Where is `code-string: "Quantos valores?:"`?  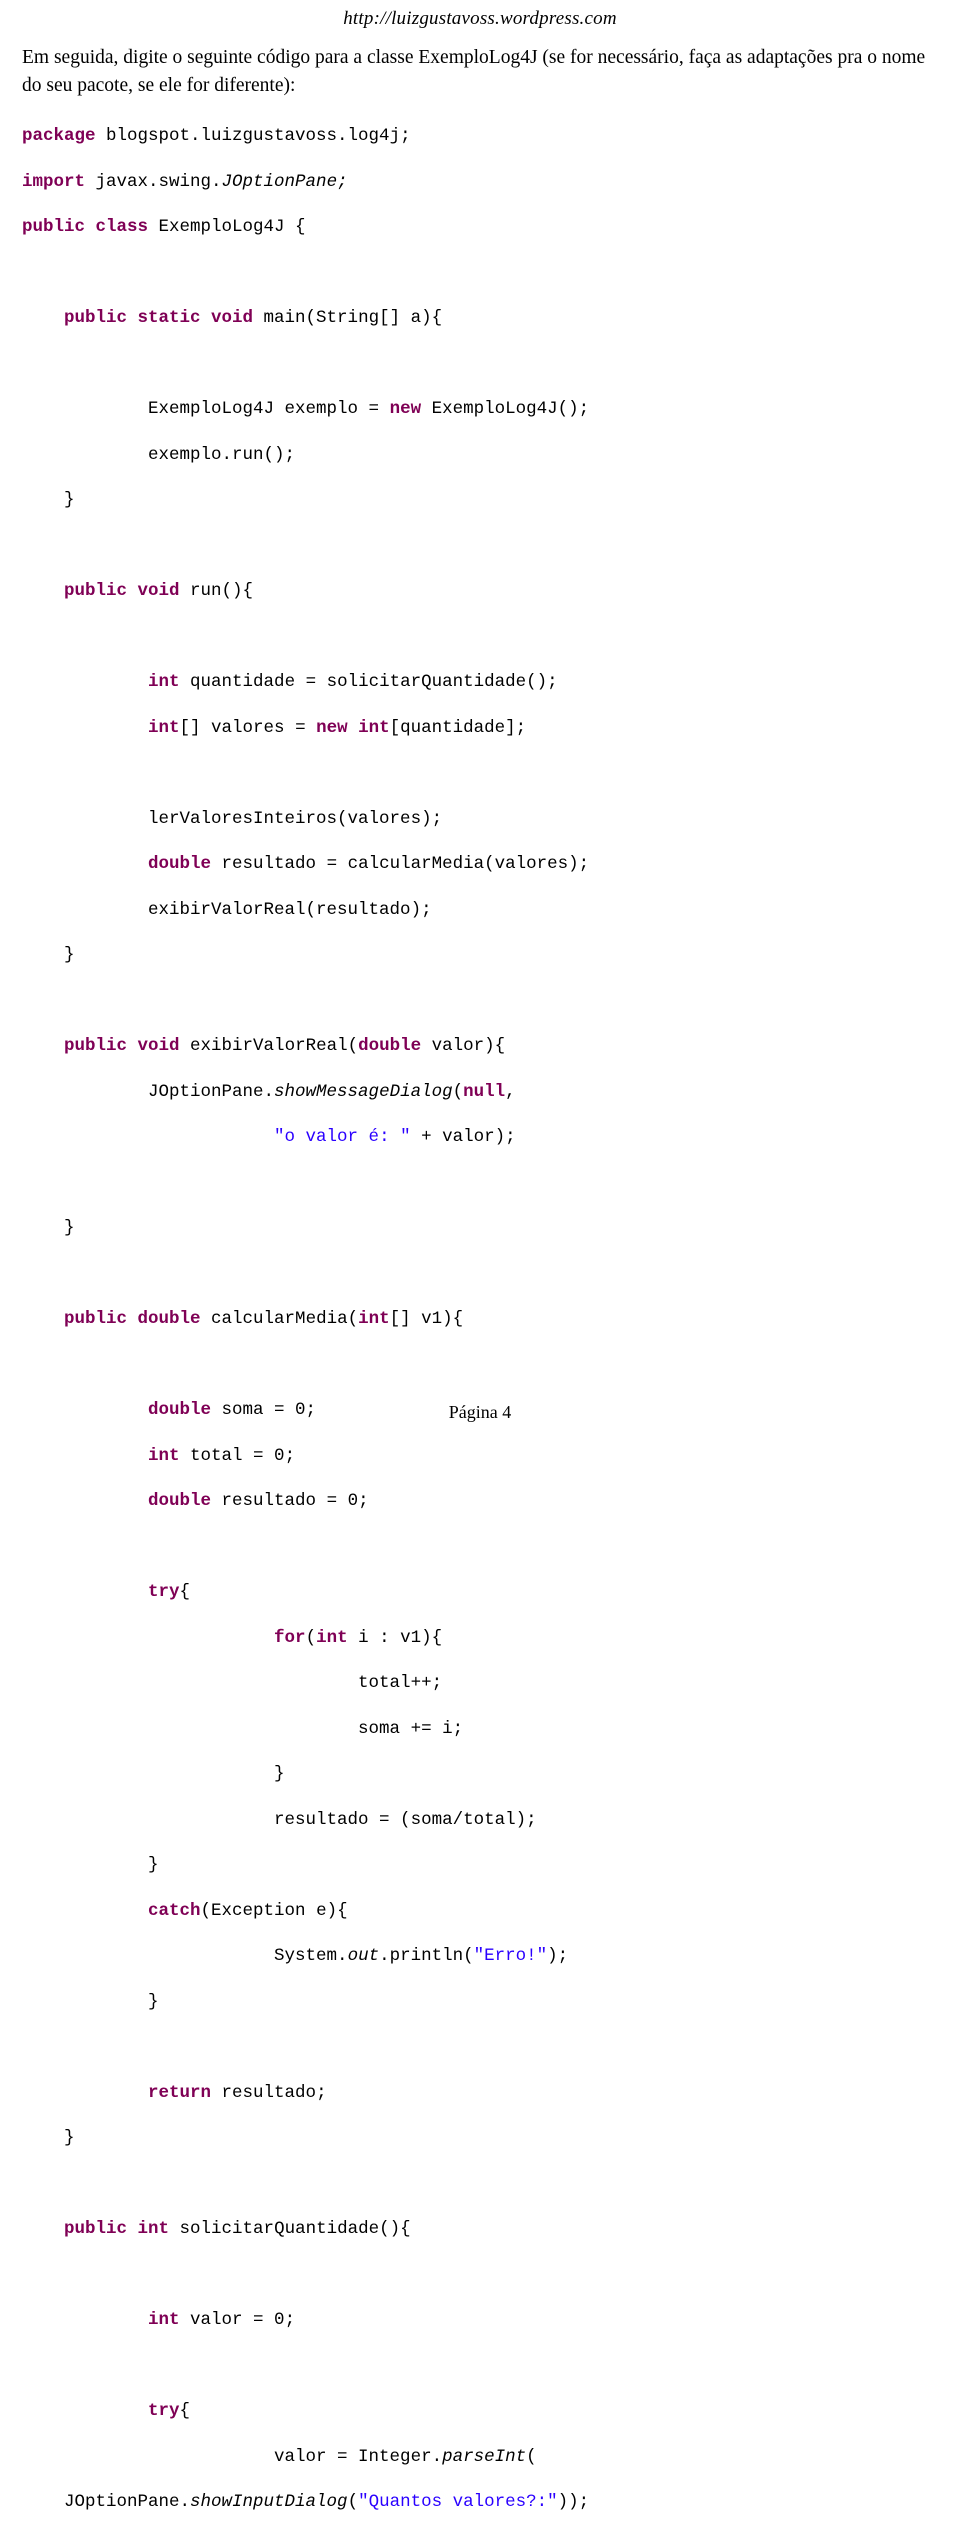
code-string: "Quantos valores?:" is located at coordinates (458, 2502).